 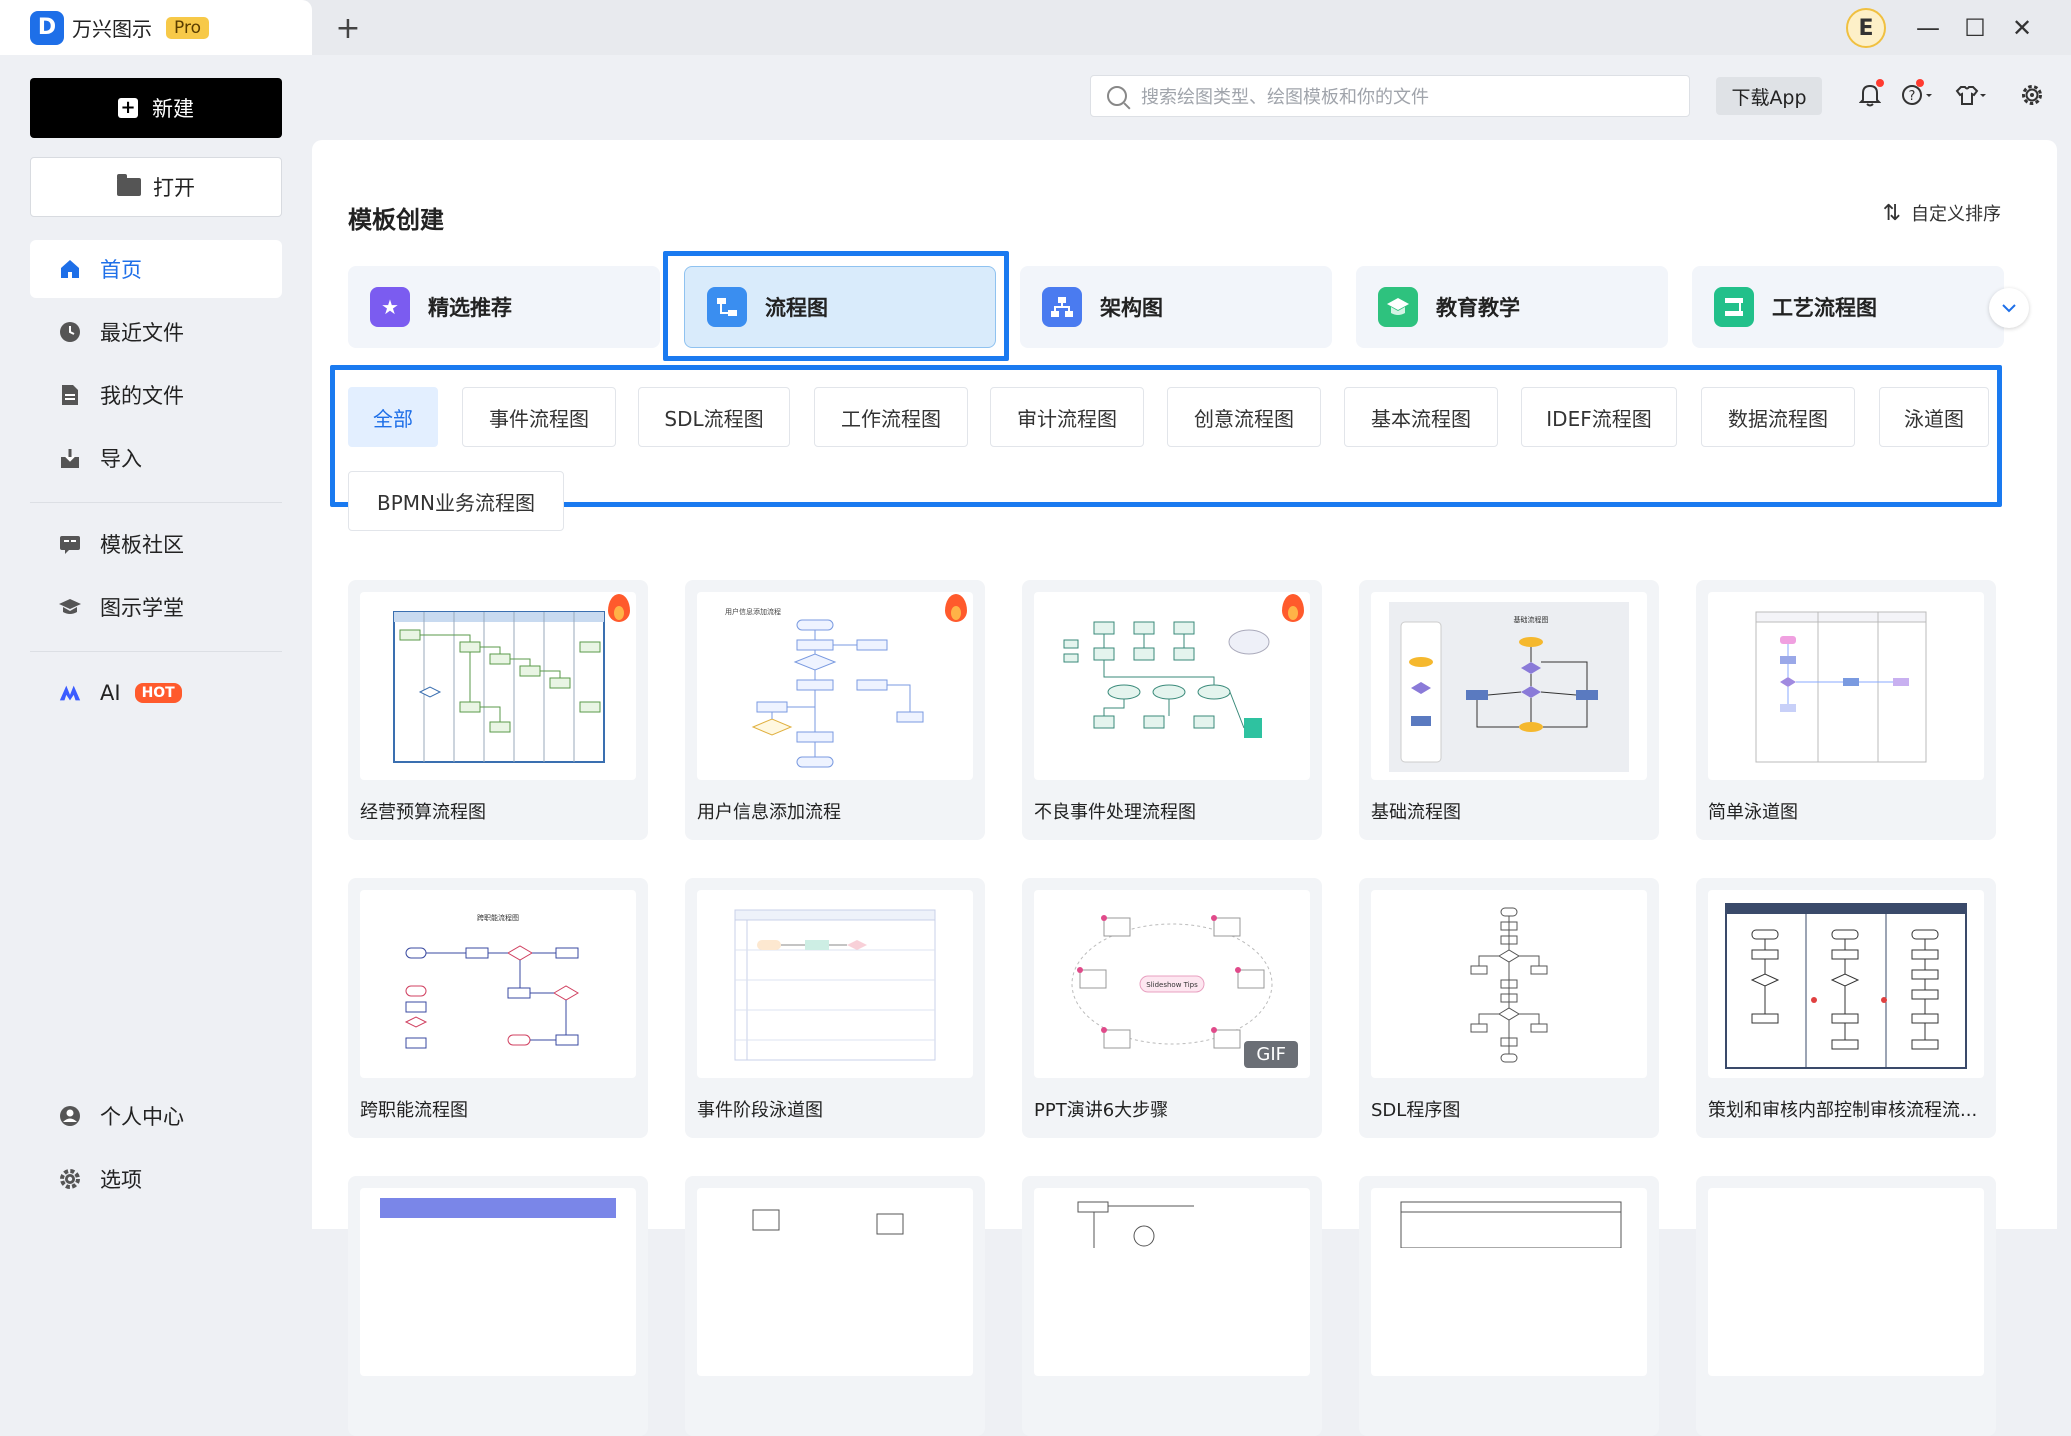 What do you see at coordinates (1769, 96) in the screenshot?
I see `download-app-button: 下载App` at bounding box center [1769, 96].